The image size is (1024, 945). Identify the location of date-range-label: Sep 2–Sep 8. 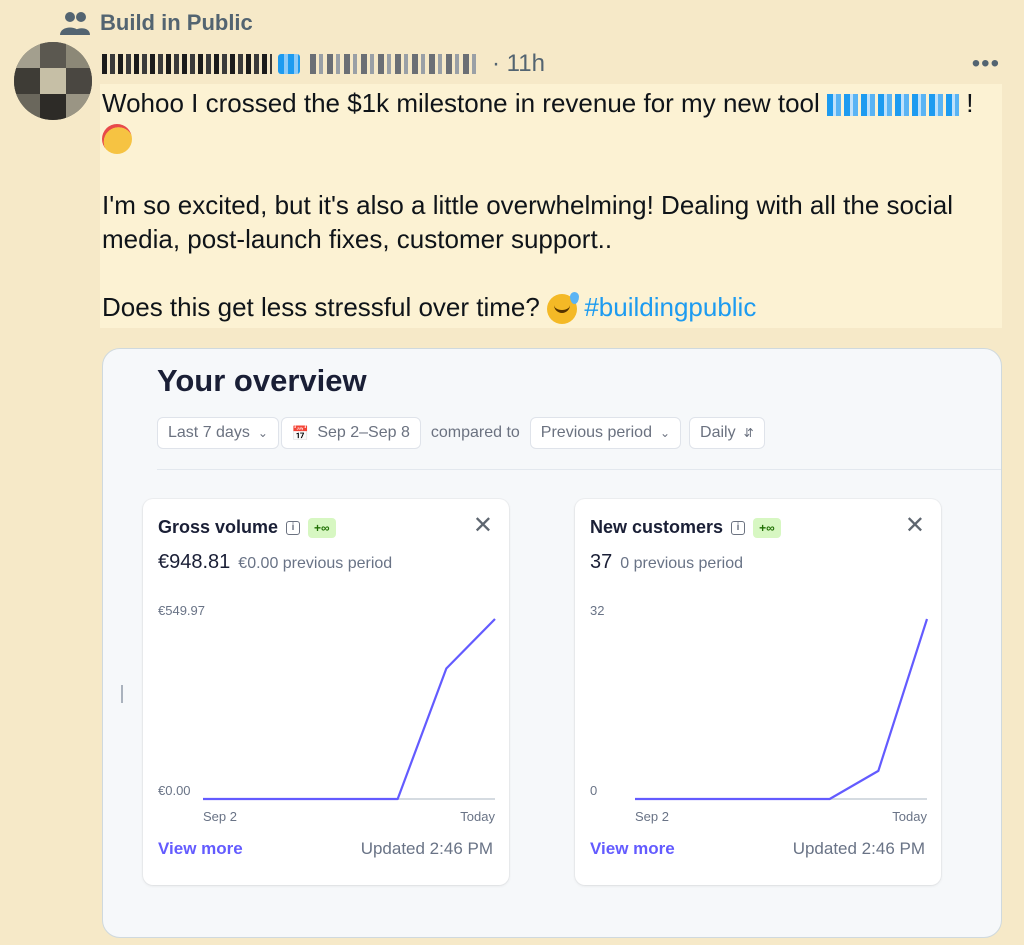
(363, 432).